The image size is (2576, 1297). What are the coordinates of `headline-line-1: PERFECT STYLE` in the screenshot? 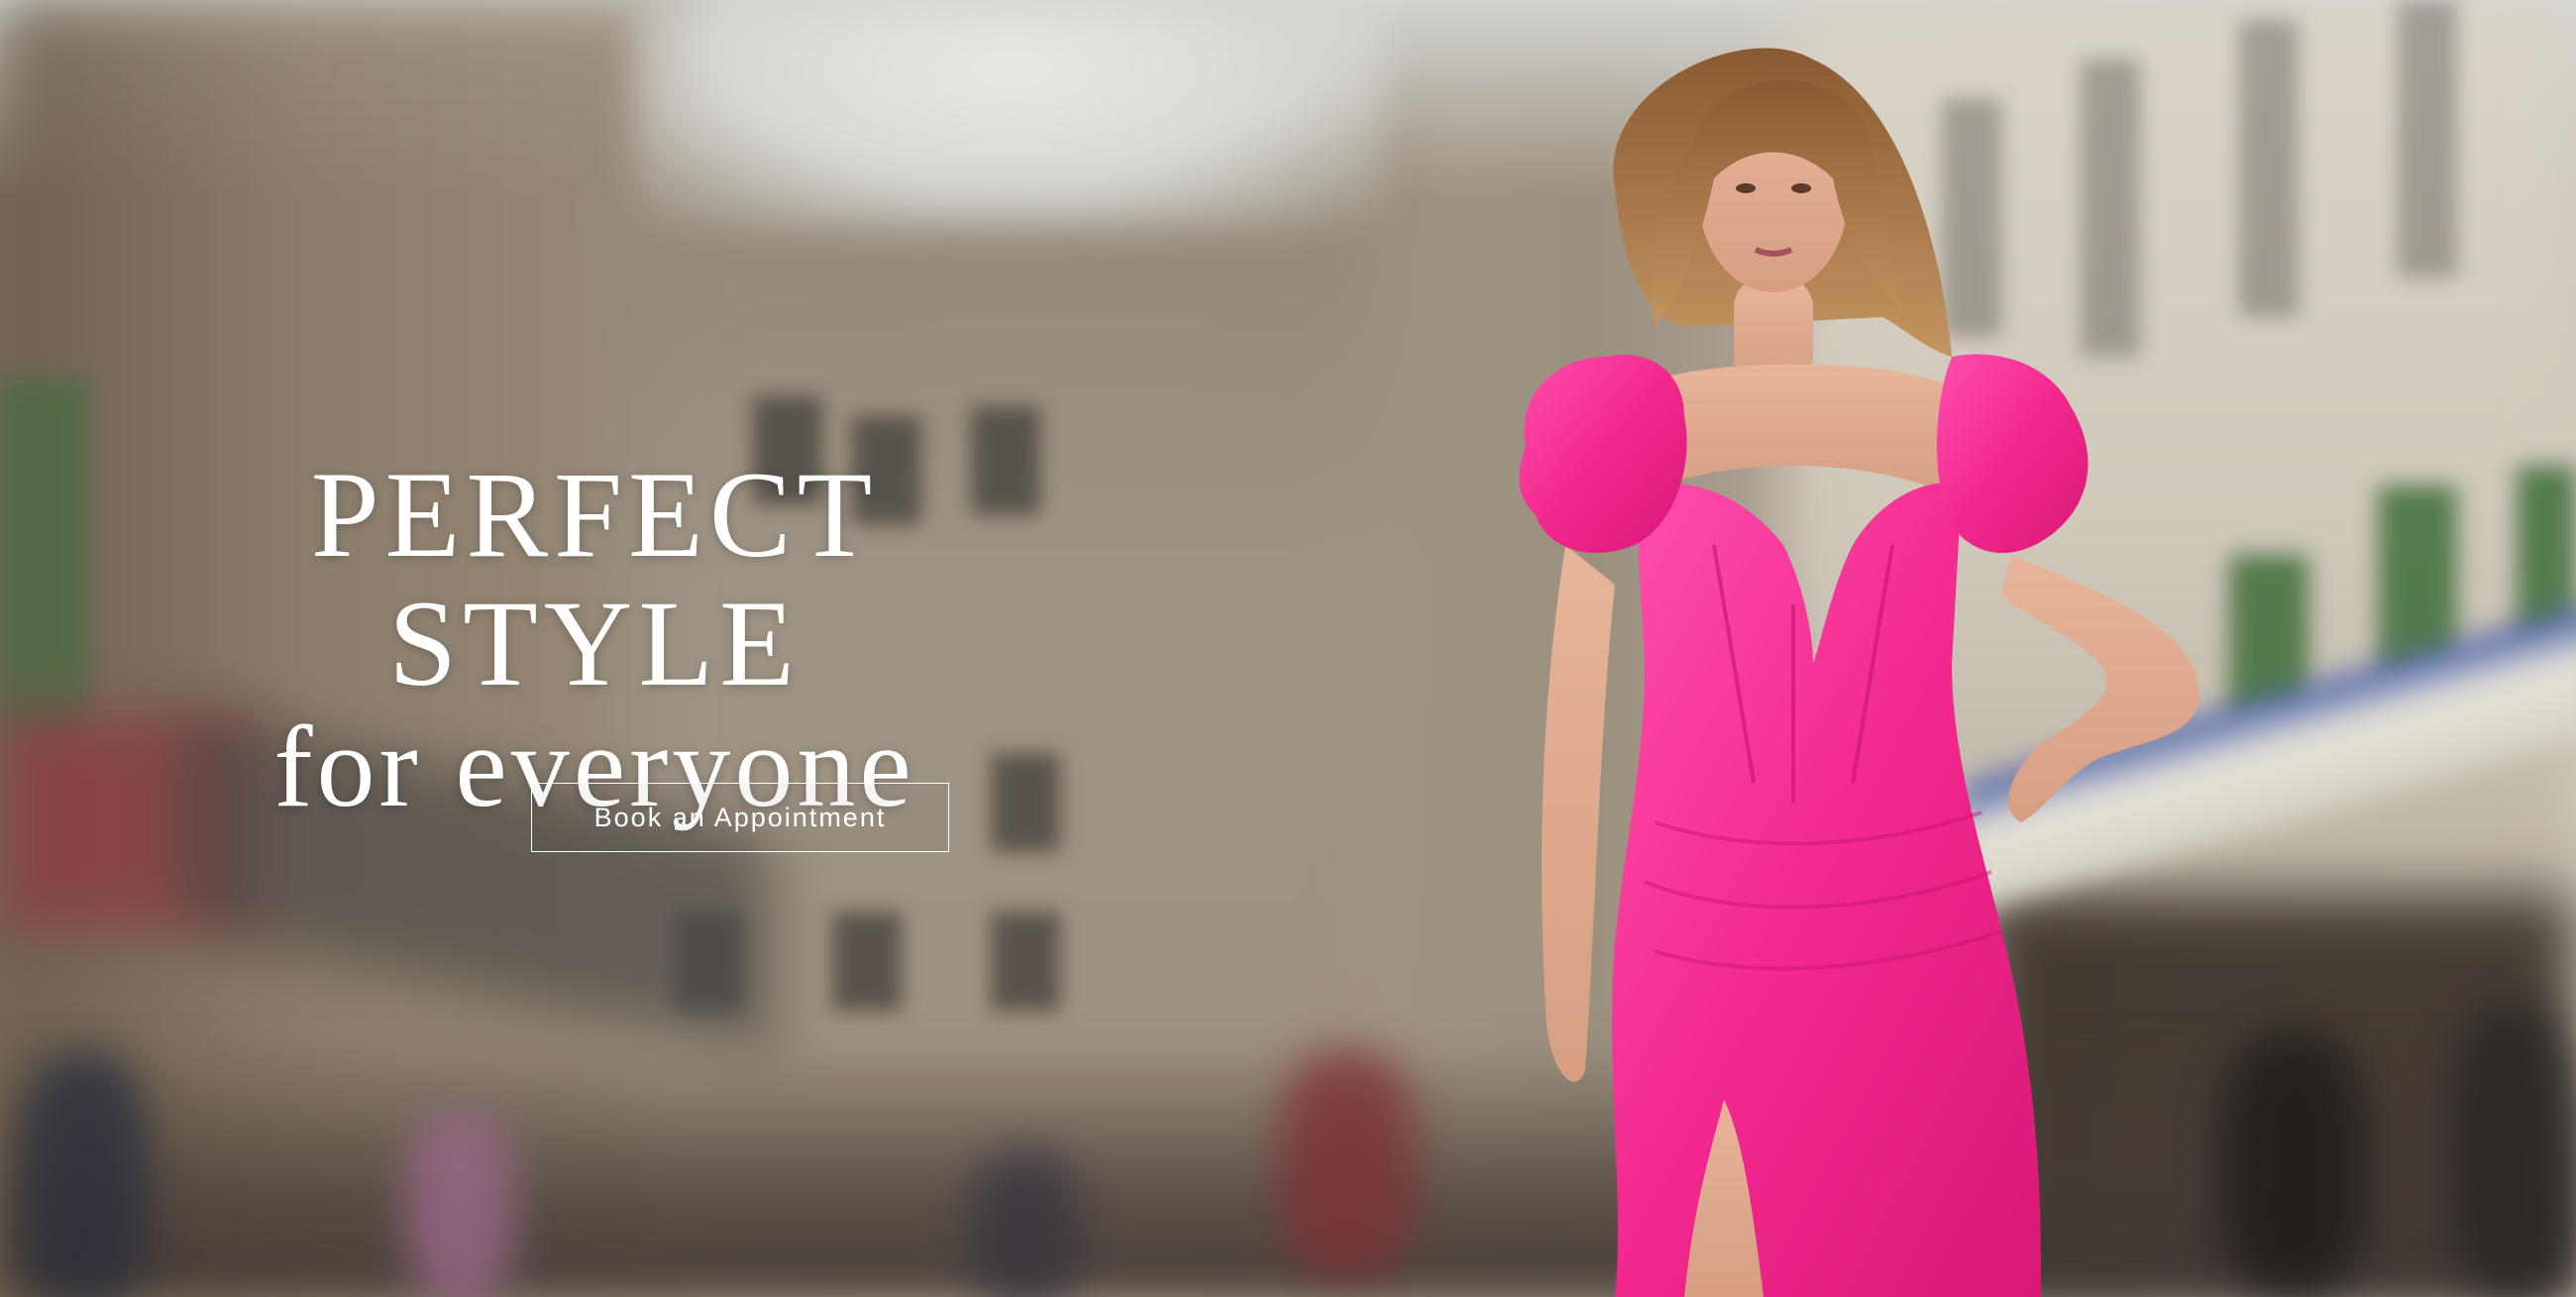 It's located at (594, 579).